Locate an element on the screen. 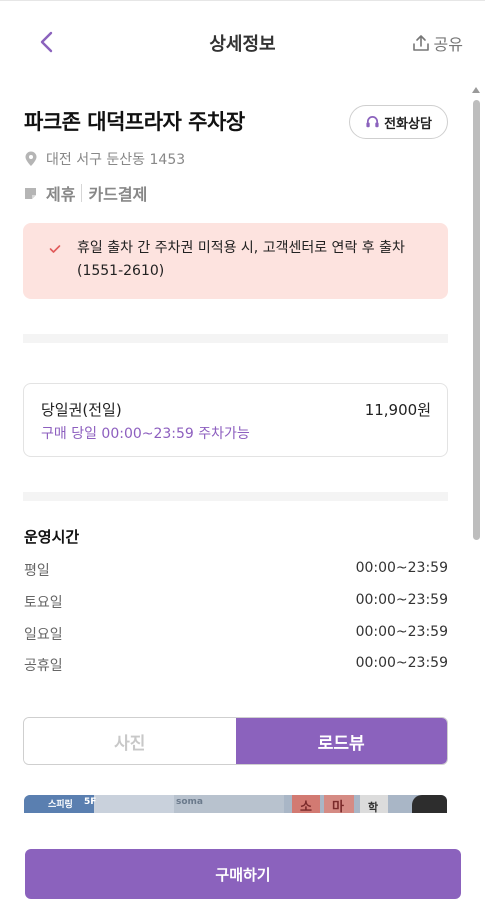  place-name: 파크존 대덕프라자 주차장 is located at coordinates (134, 122).